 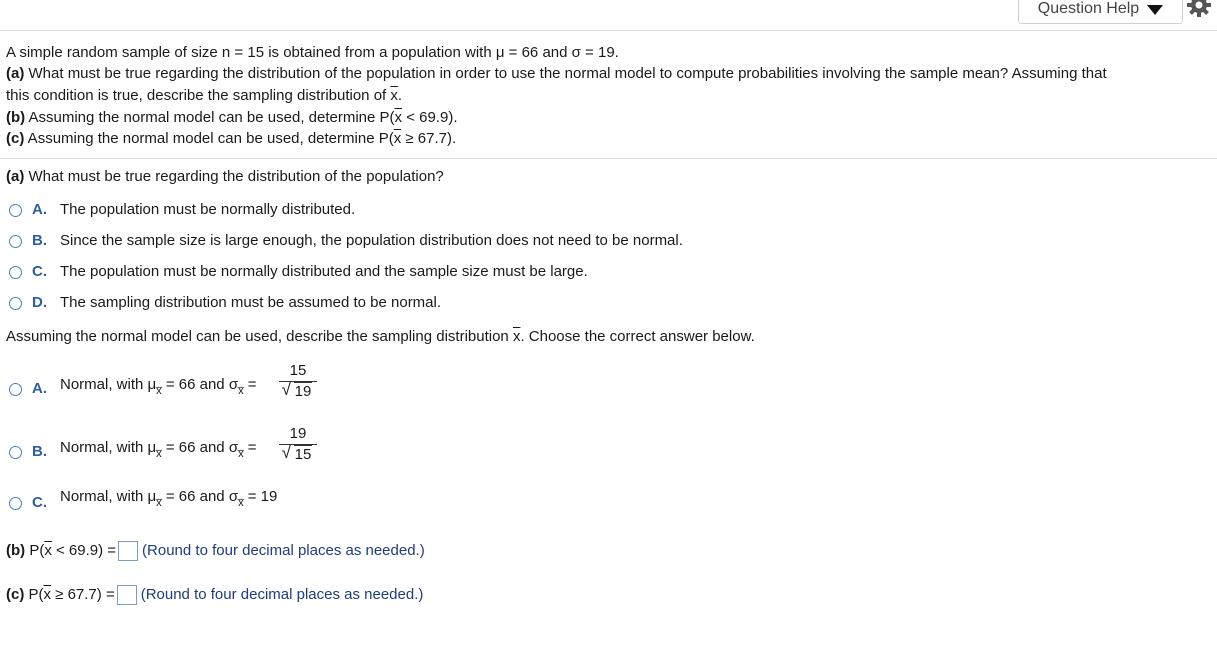 I want to click on fraction-denominator: 19, so click(x=298, y=391).